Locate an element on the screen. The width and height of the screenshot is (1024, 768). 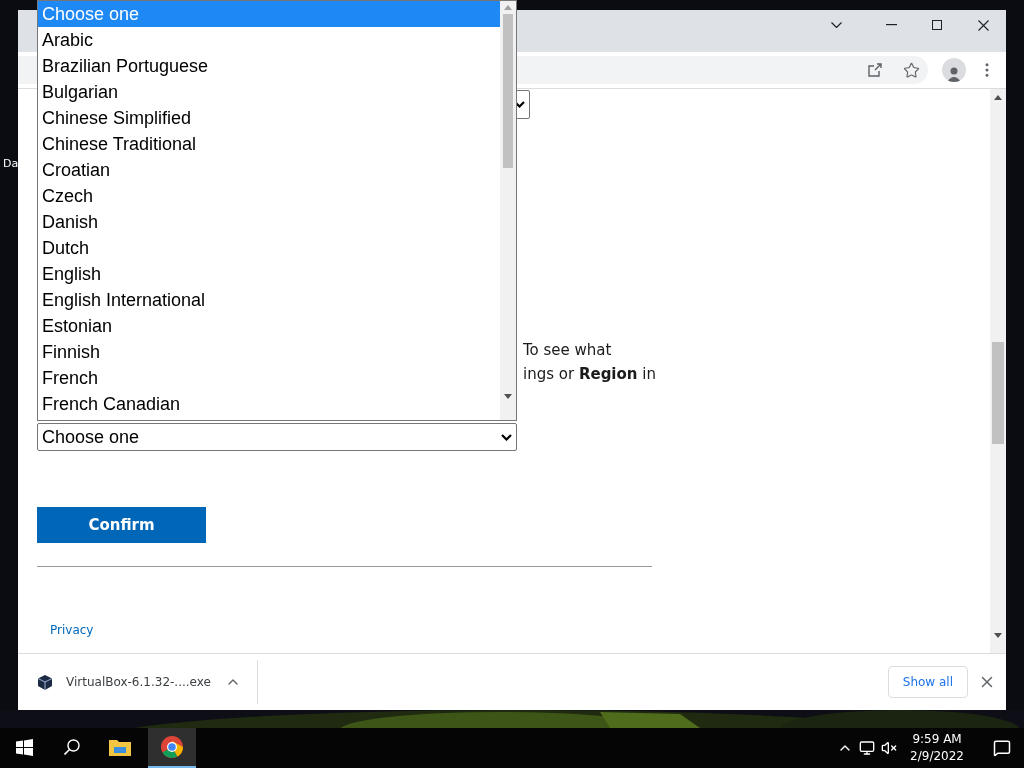
paragraph-text: ings or Region in is located at coordinates (589, 374).